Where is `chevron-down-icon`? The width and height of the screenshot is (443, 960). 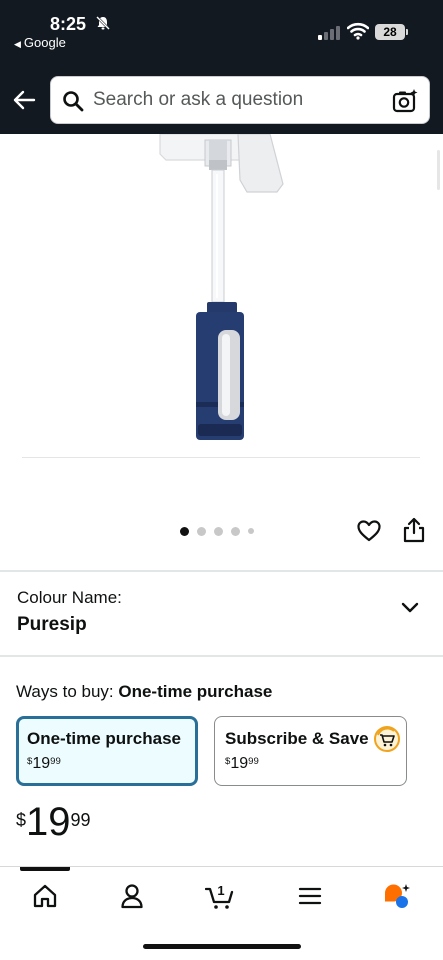 chevron-down-icon is located at coordinates (410, 608).